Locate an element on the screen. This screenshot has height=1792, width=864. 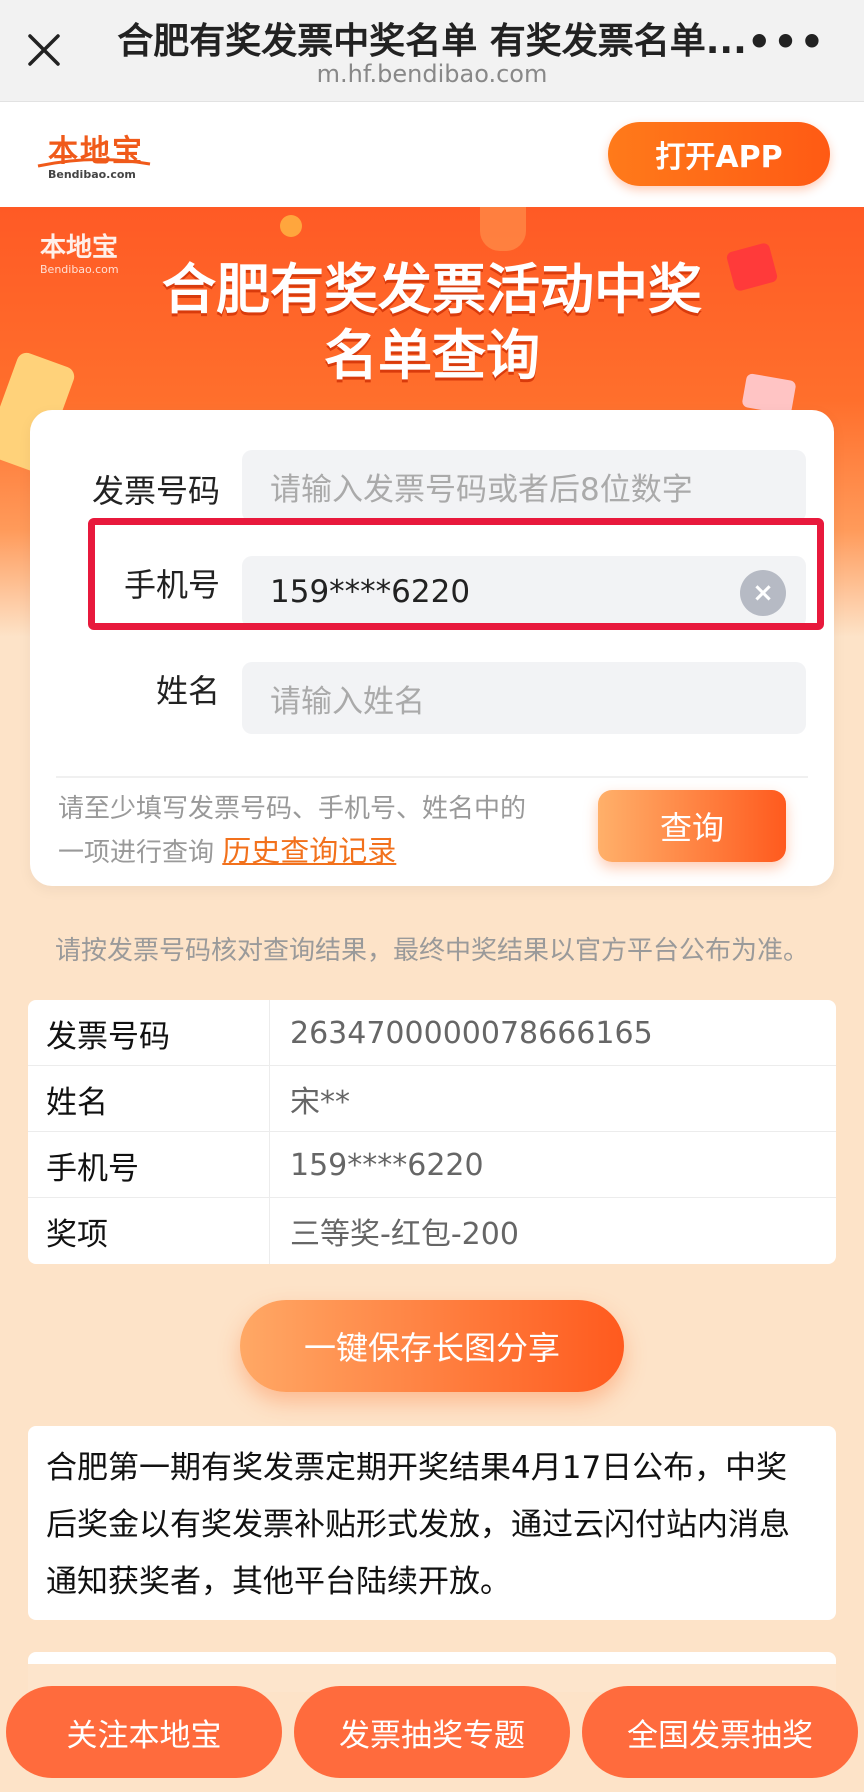
table-row: 手机号 159****6220 is located at coordinates (432, 1165).